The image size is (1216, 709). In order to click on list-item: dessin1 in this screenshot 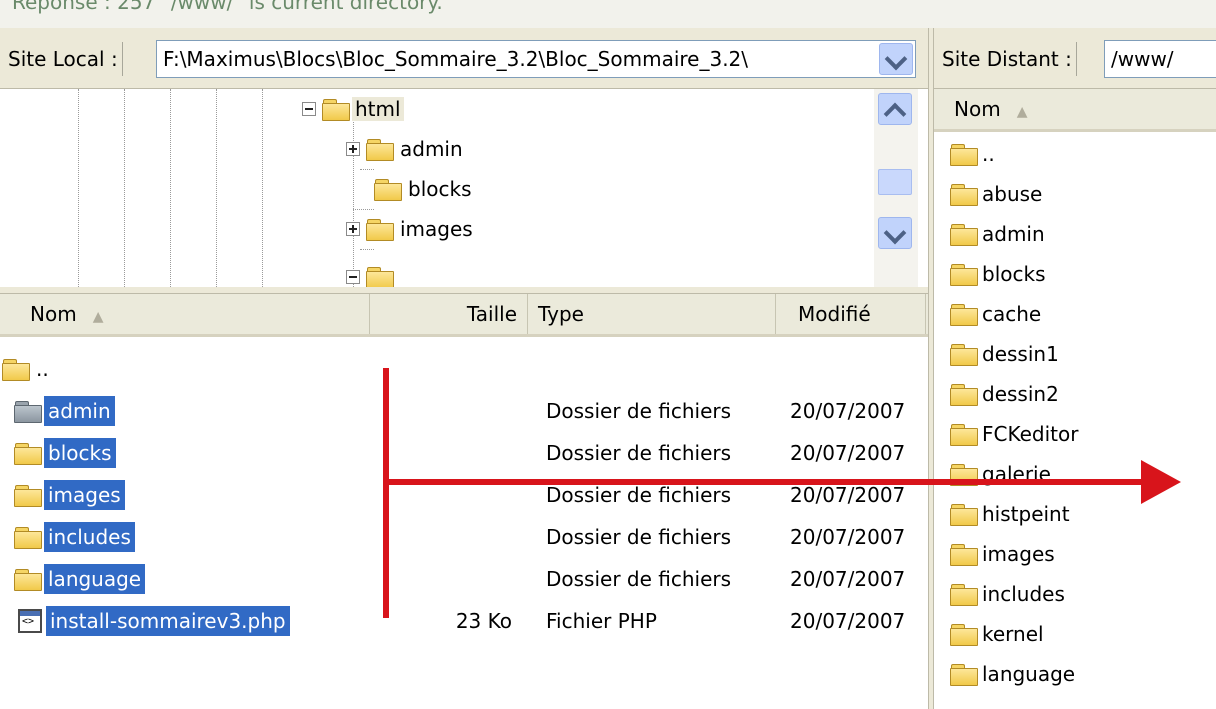, I will do `click(1004, 354)`.